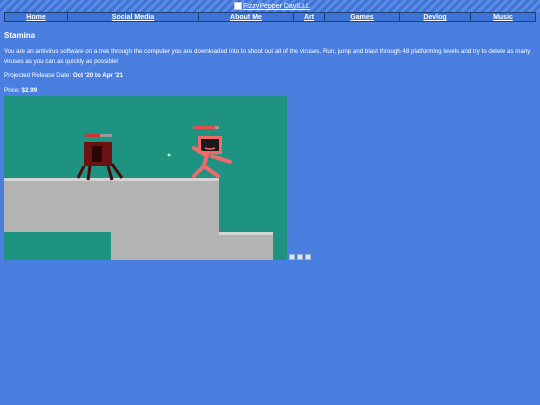 The width and height of the screenshot is (540, 405). What do you see at coordinates (246, 17) in the screenshot?
I see `nav-about-me: About Me` at bounding box center [246, 17].